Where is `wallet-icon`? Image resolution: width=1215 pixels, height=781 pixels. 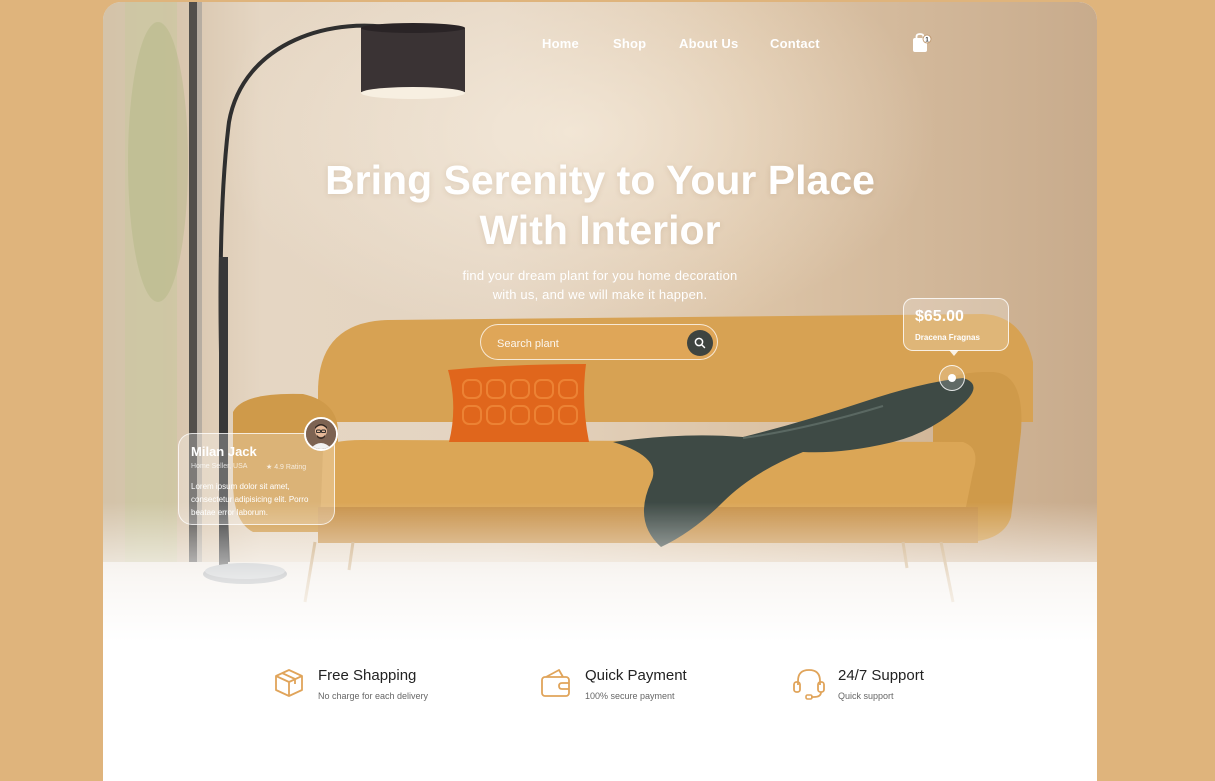
wallet-icon is located at coordinates (555, 683).